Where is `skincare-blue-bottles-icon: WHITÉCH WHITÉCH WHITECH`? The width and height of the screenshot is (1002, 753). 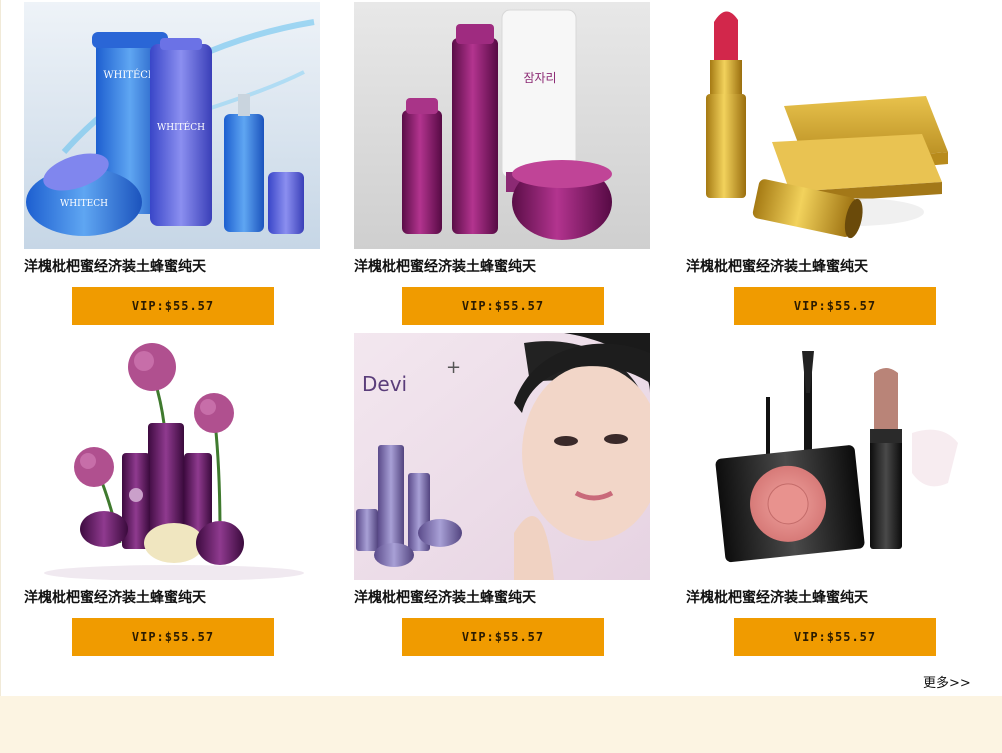
skincare-blue-bottles-icon: WHITÉCH WHITÉCH WHITECH is located at coordinates (172, 125).